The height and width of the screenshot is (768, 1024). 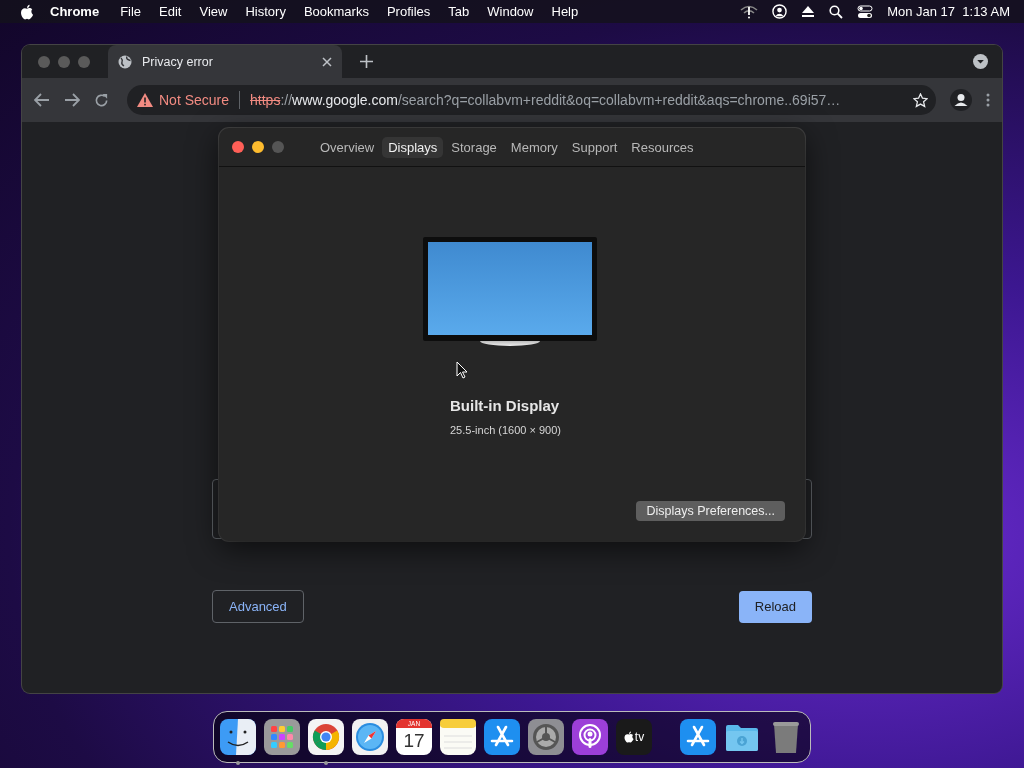 I want to click on launchpad-icon, so click(x=282, y=737).